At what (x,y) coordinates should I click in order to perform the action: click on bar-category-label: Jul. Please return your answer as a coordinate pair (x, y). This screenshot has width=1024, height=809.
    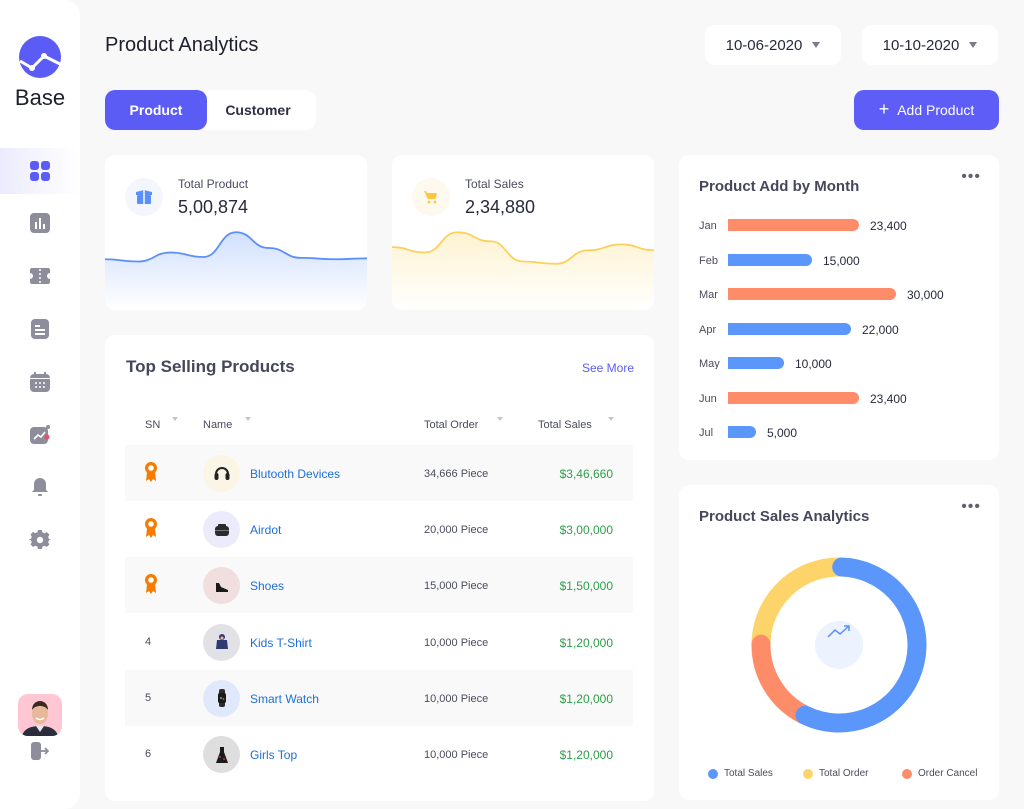
    Looking at the image, I should click on (706, 432).